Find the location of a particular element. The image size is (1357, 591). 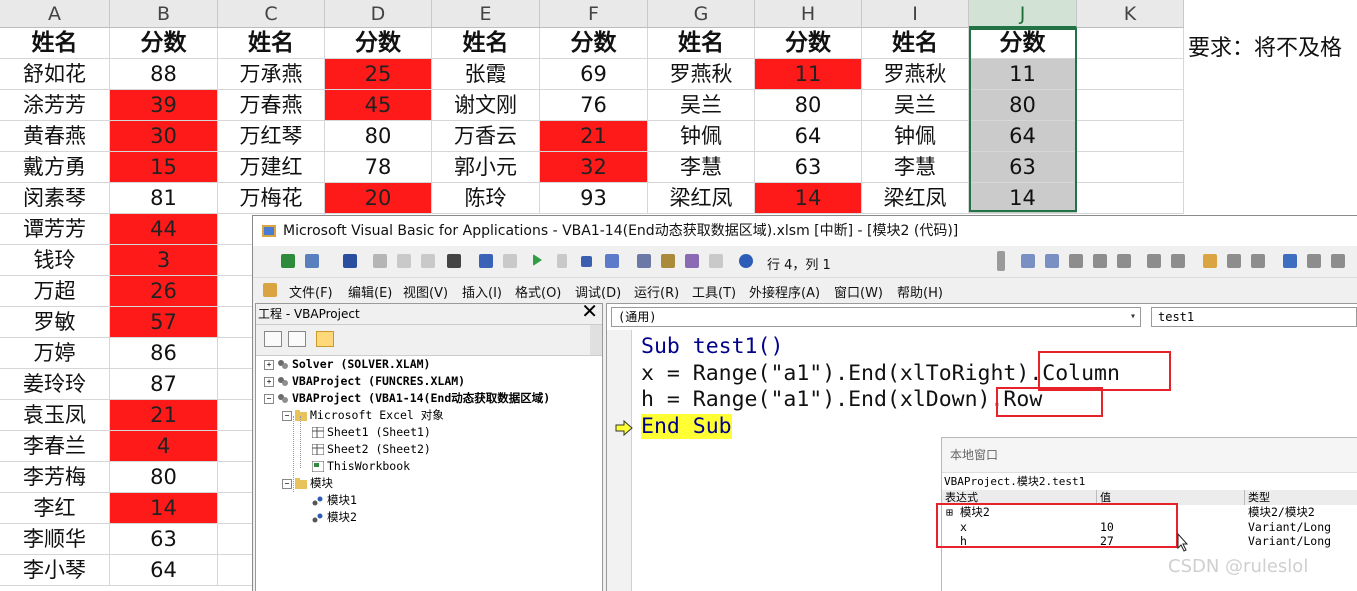

cell: 26 is located at coordinates (164, 291).